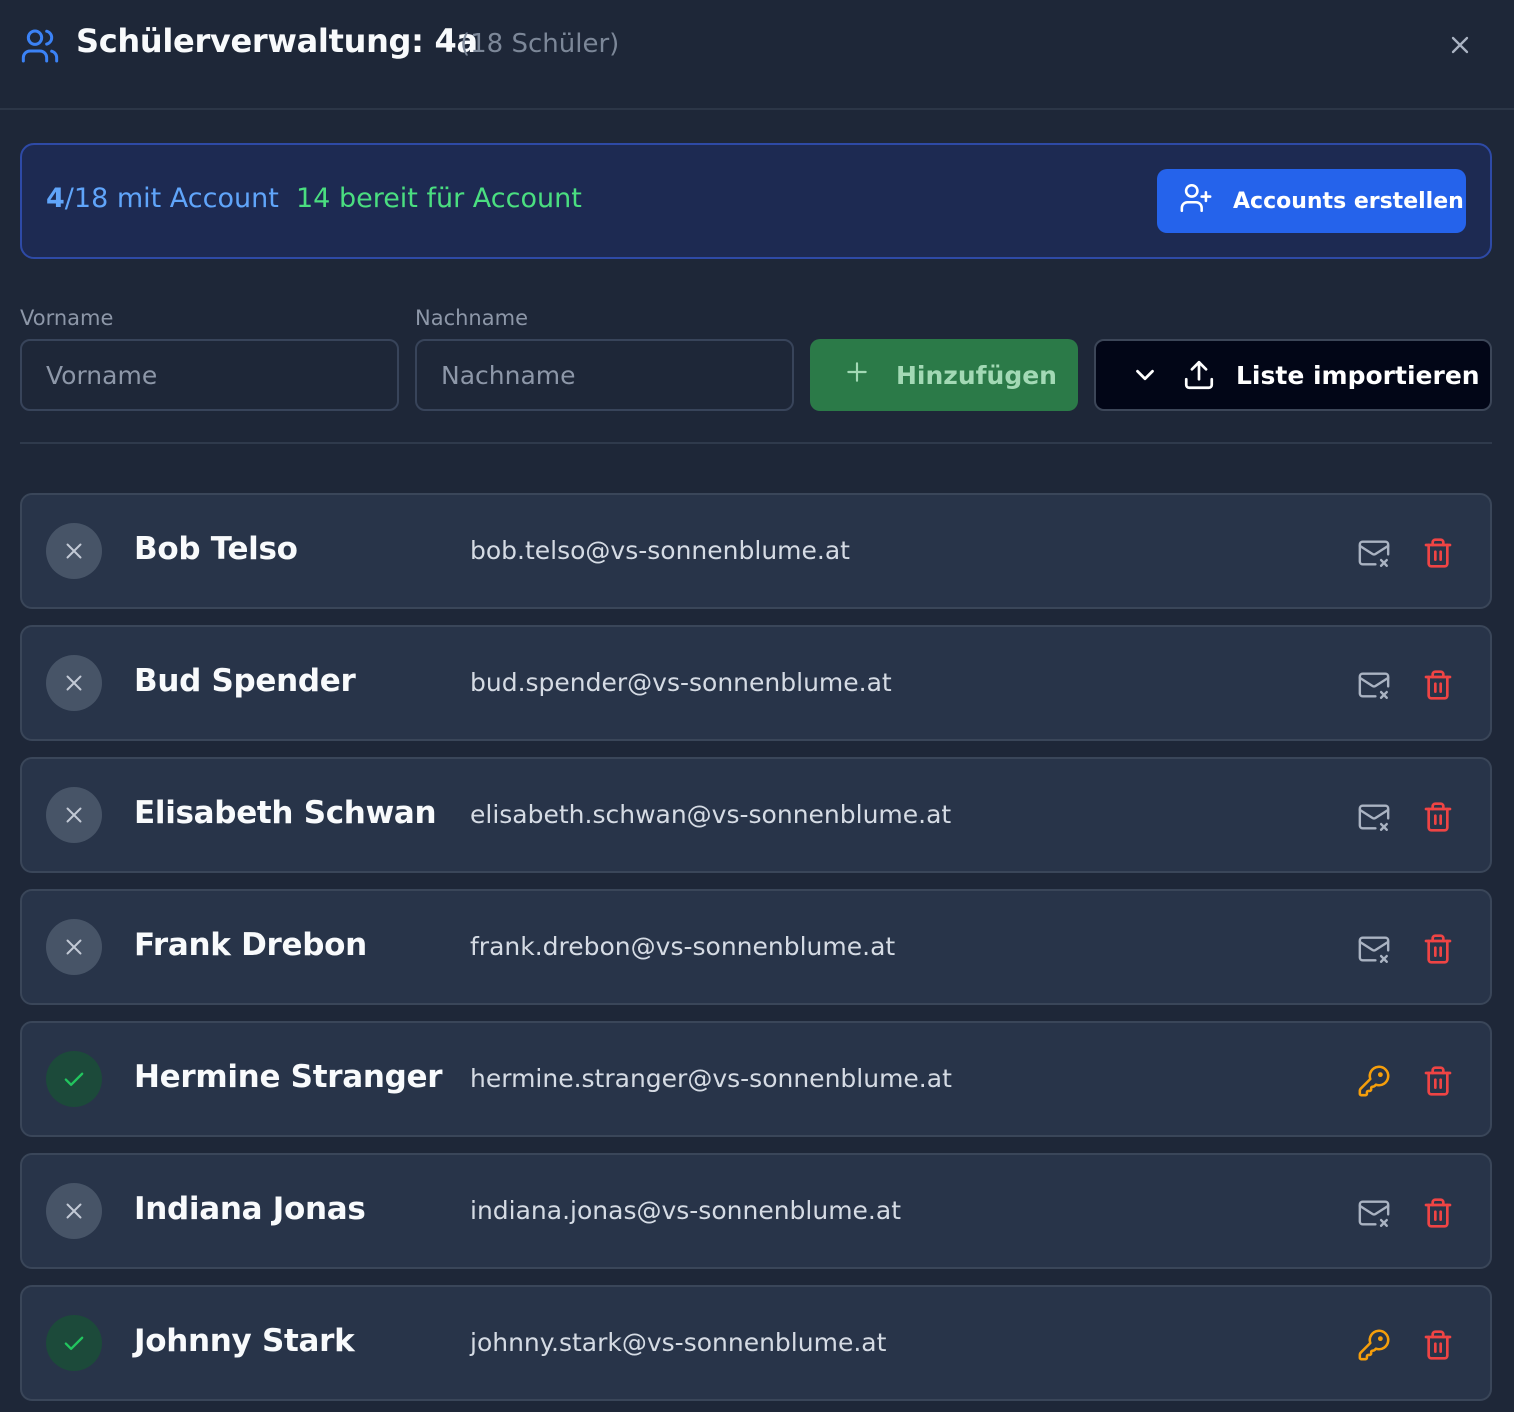 This screenshot has height=1412, width=1514. Describe the element at coordinates (209, 375) in the screenshot. I see `firstname-input` at that location.